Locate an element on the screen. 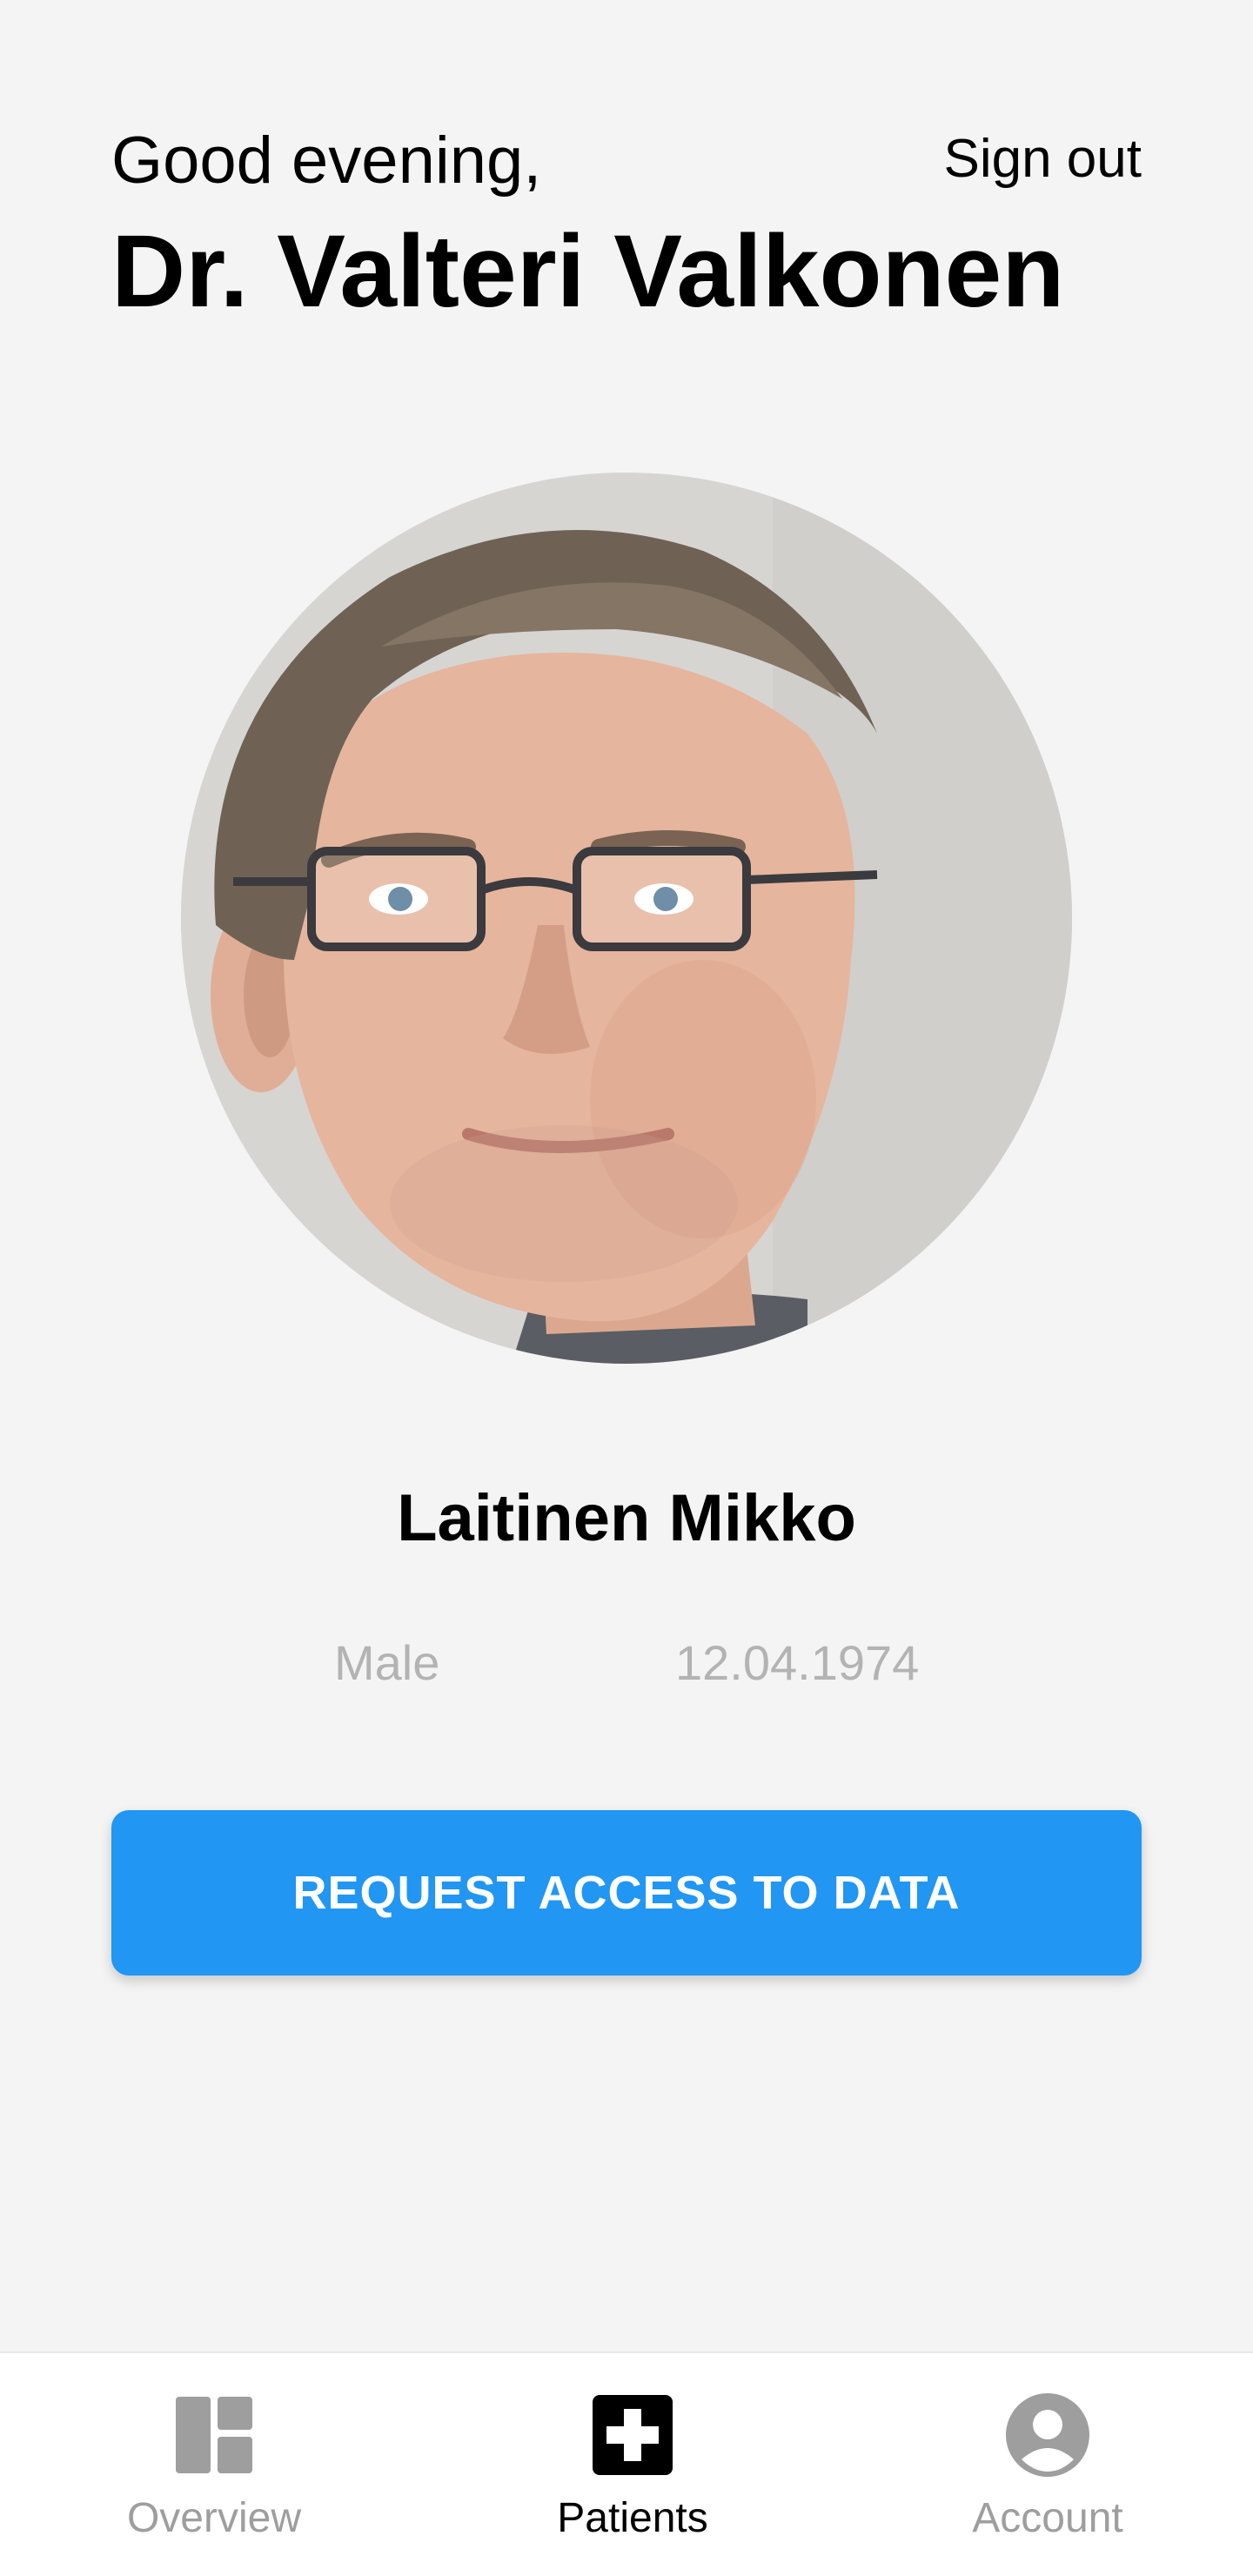  medical-cross-icon is located at coordinates (633, 2435).